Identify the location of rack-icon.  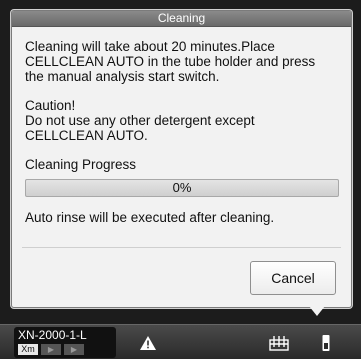
(279, 343).